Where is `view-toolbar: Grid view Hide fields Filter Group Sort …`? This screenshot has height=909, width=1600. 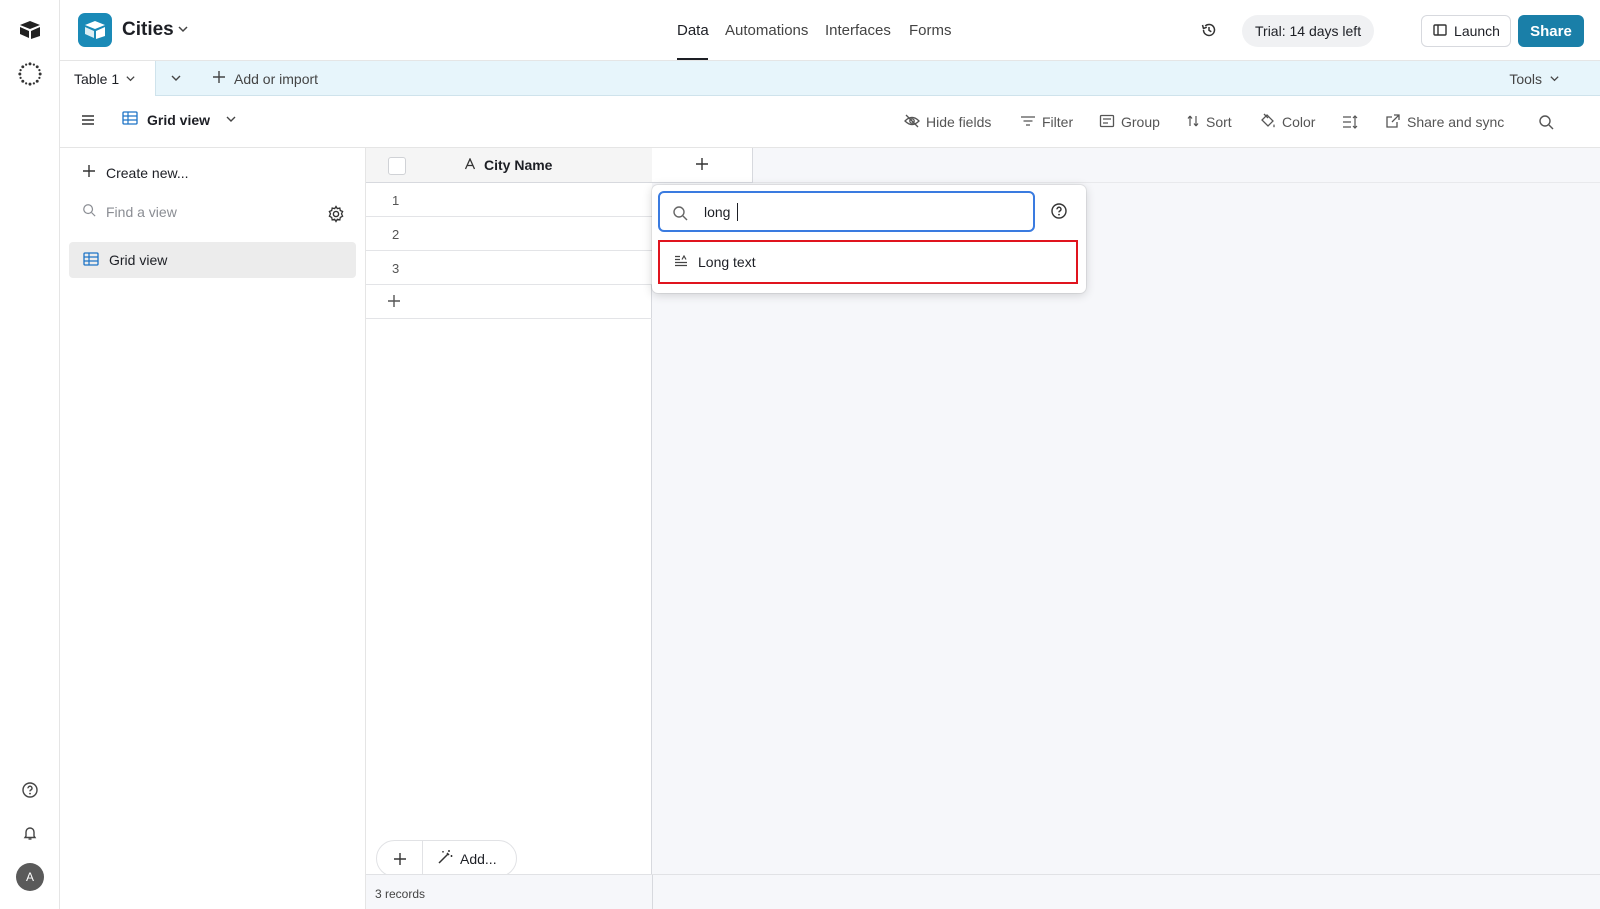
view-toolbar: Grid view Hide fields Filter Group Sort … is located at coordinates (830, 122).